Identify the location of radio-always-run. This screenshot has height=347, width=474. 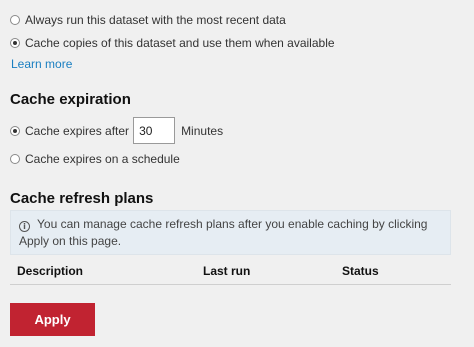
(15, 20).